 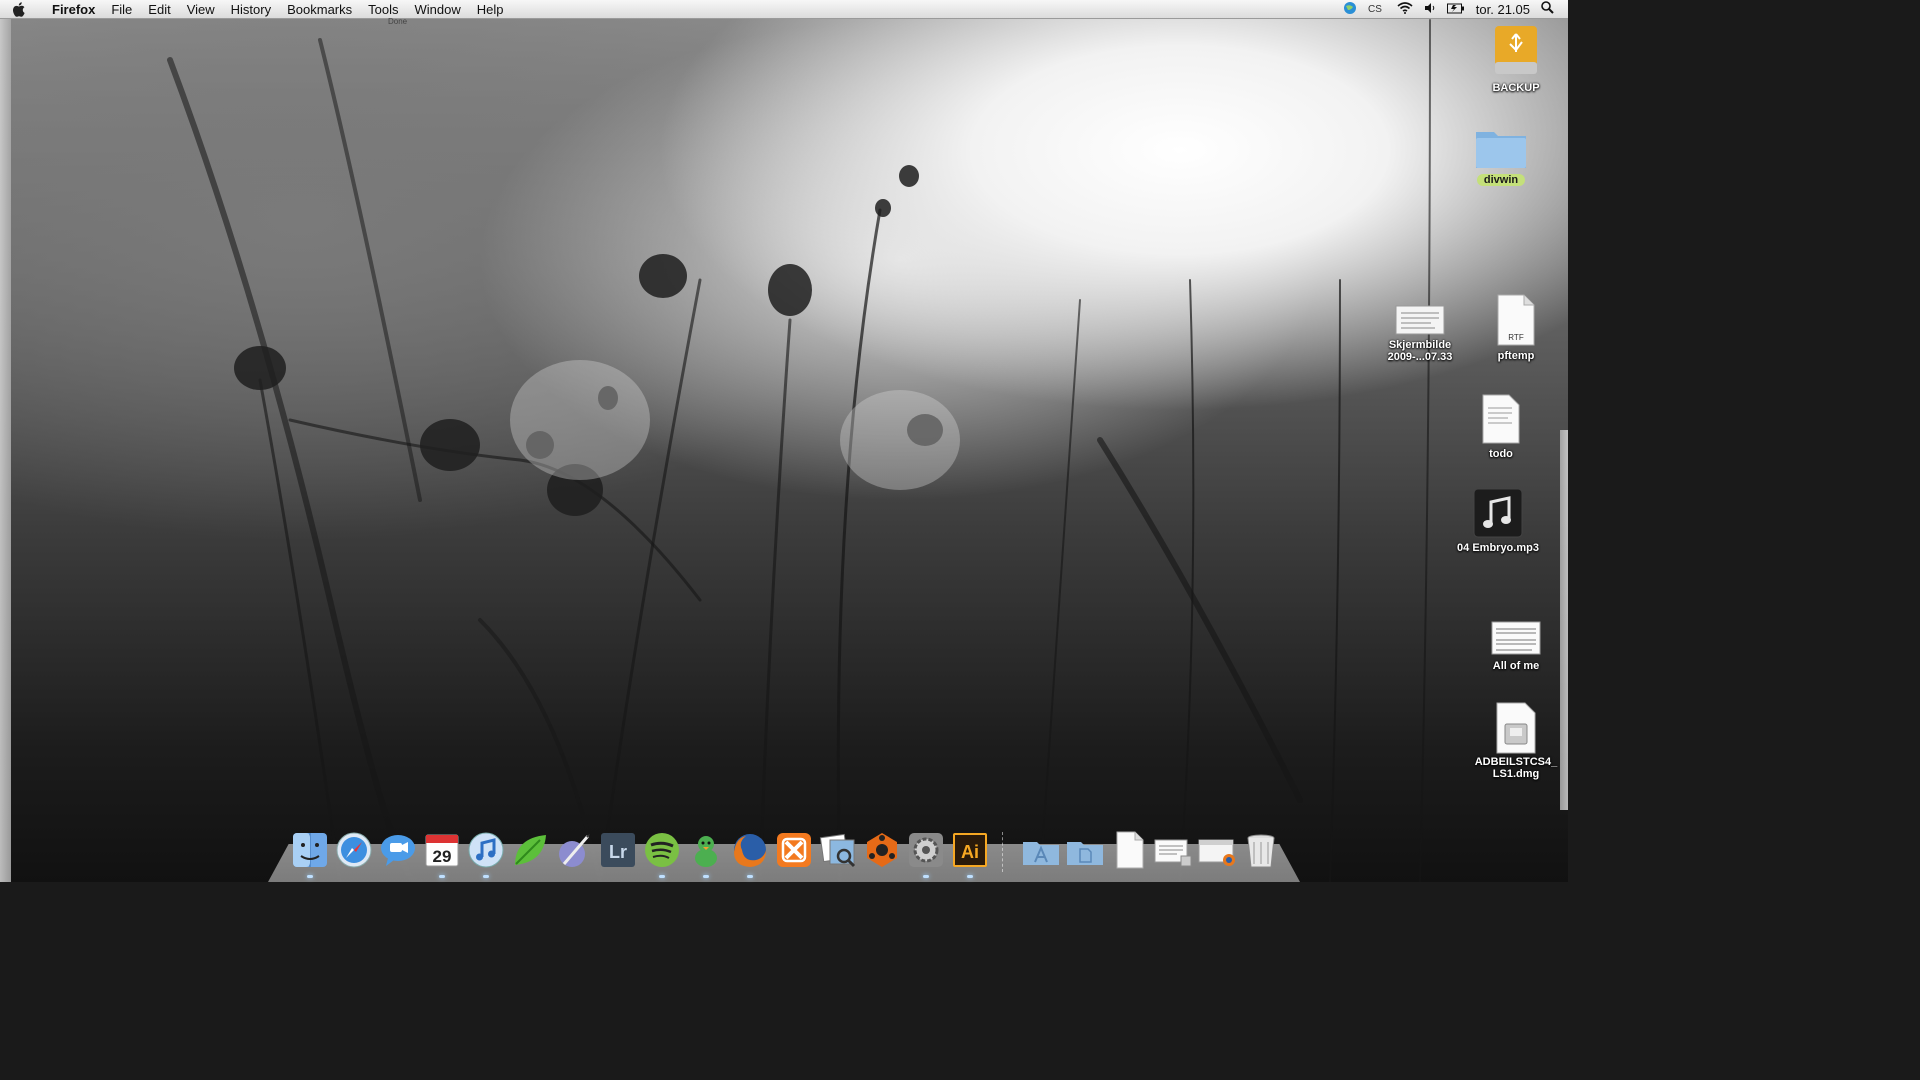 I want to click on dock: 29 Lr Ai, so click(x=785, y=852).